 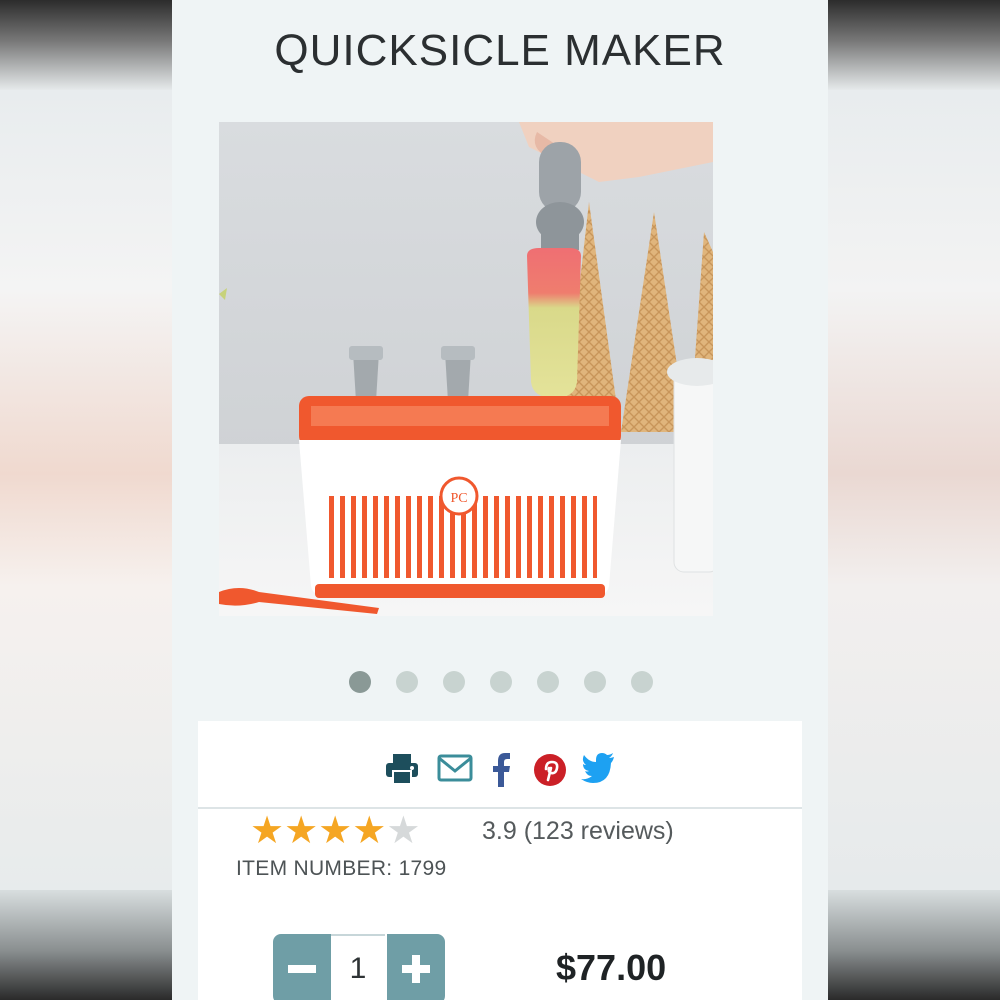 What do you see at coordinates (455, 770) in the screenshot?
I see `email-icon` at bounding box center [455, 770].